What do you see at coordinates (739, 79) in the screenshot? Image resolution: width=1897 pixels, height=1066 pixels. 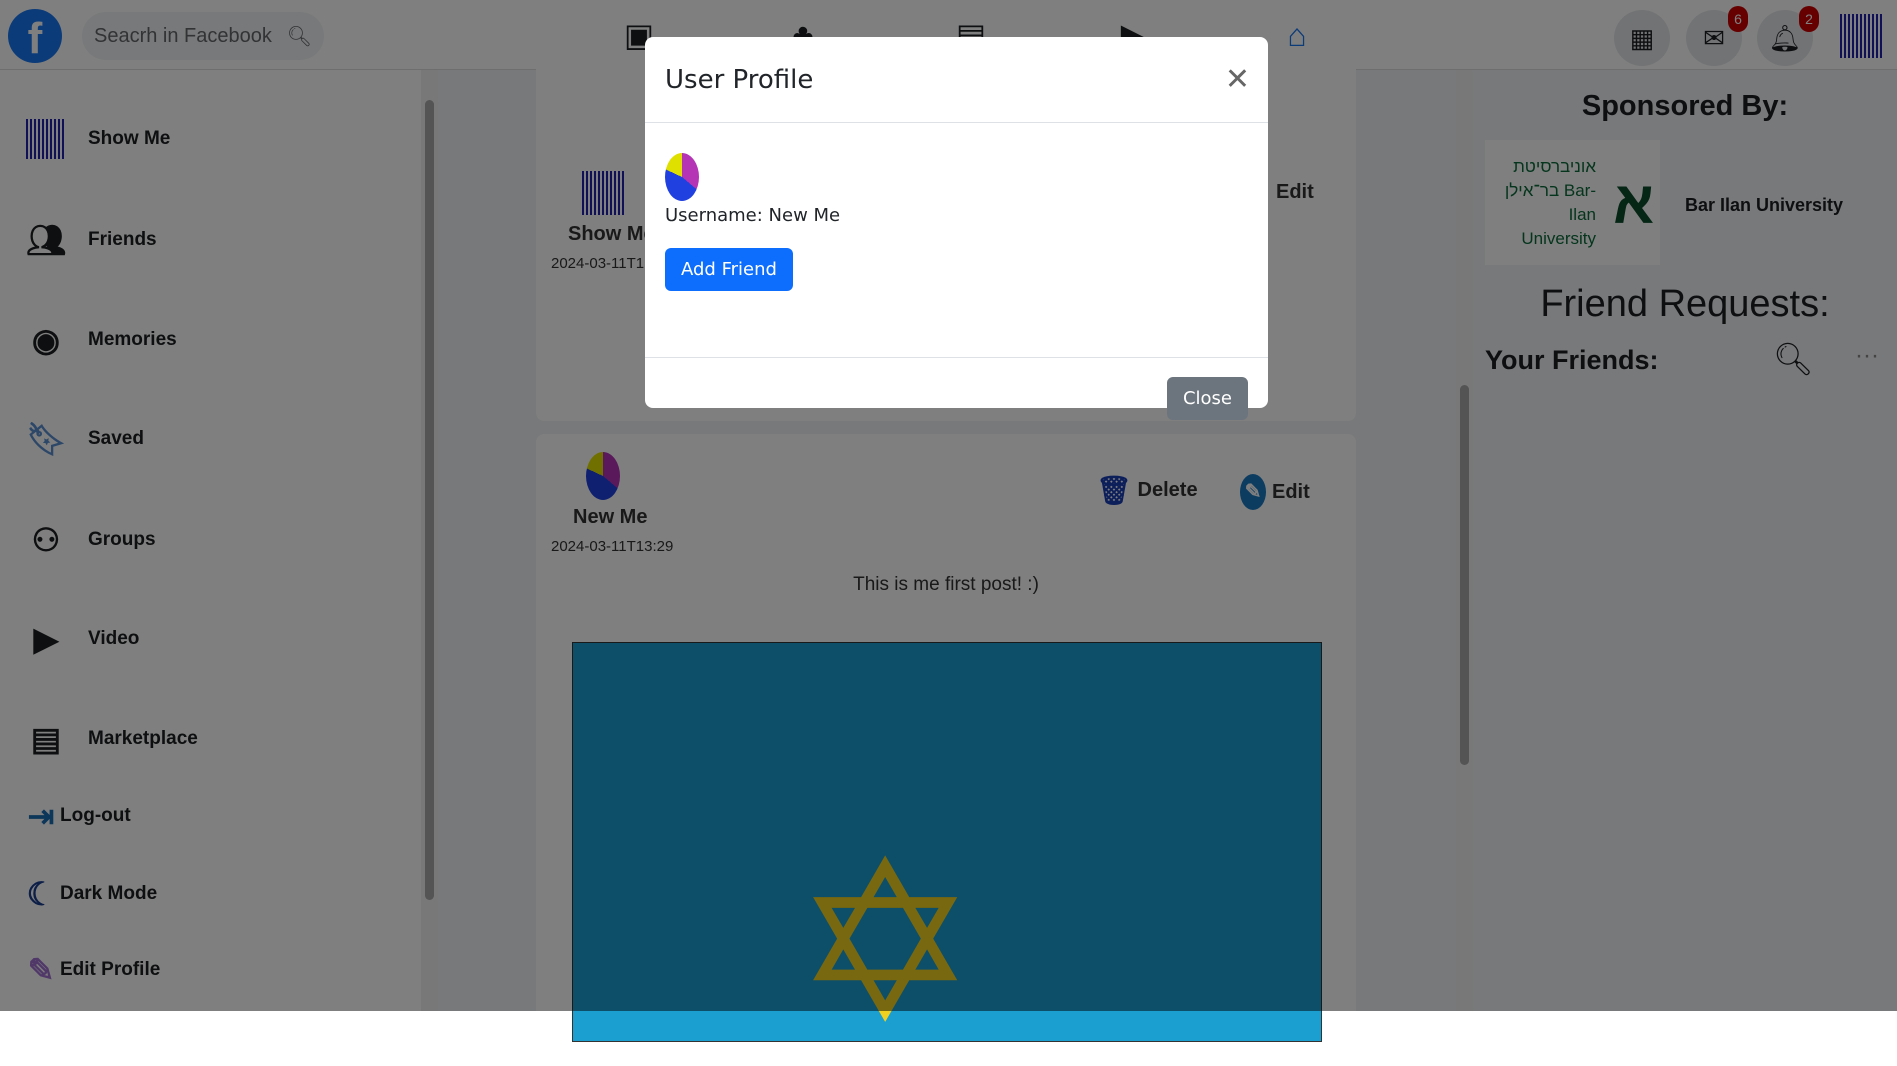 I see `modal-title: User Profile` at bounding box center [739, 79].